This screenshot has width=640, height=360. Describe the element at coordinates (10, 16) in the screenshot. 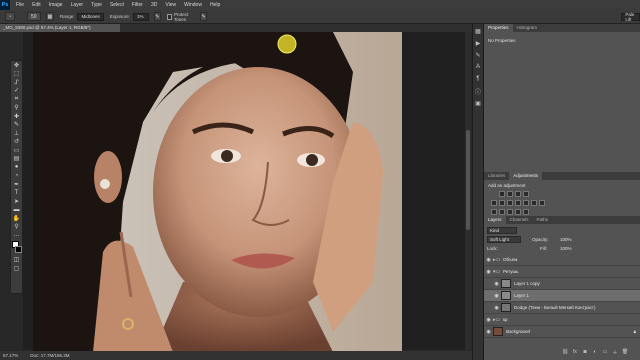

I see `tool-preset-button: ◔` at that location.